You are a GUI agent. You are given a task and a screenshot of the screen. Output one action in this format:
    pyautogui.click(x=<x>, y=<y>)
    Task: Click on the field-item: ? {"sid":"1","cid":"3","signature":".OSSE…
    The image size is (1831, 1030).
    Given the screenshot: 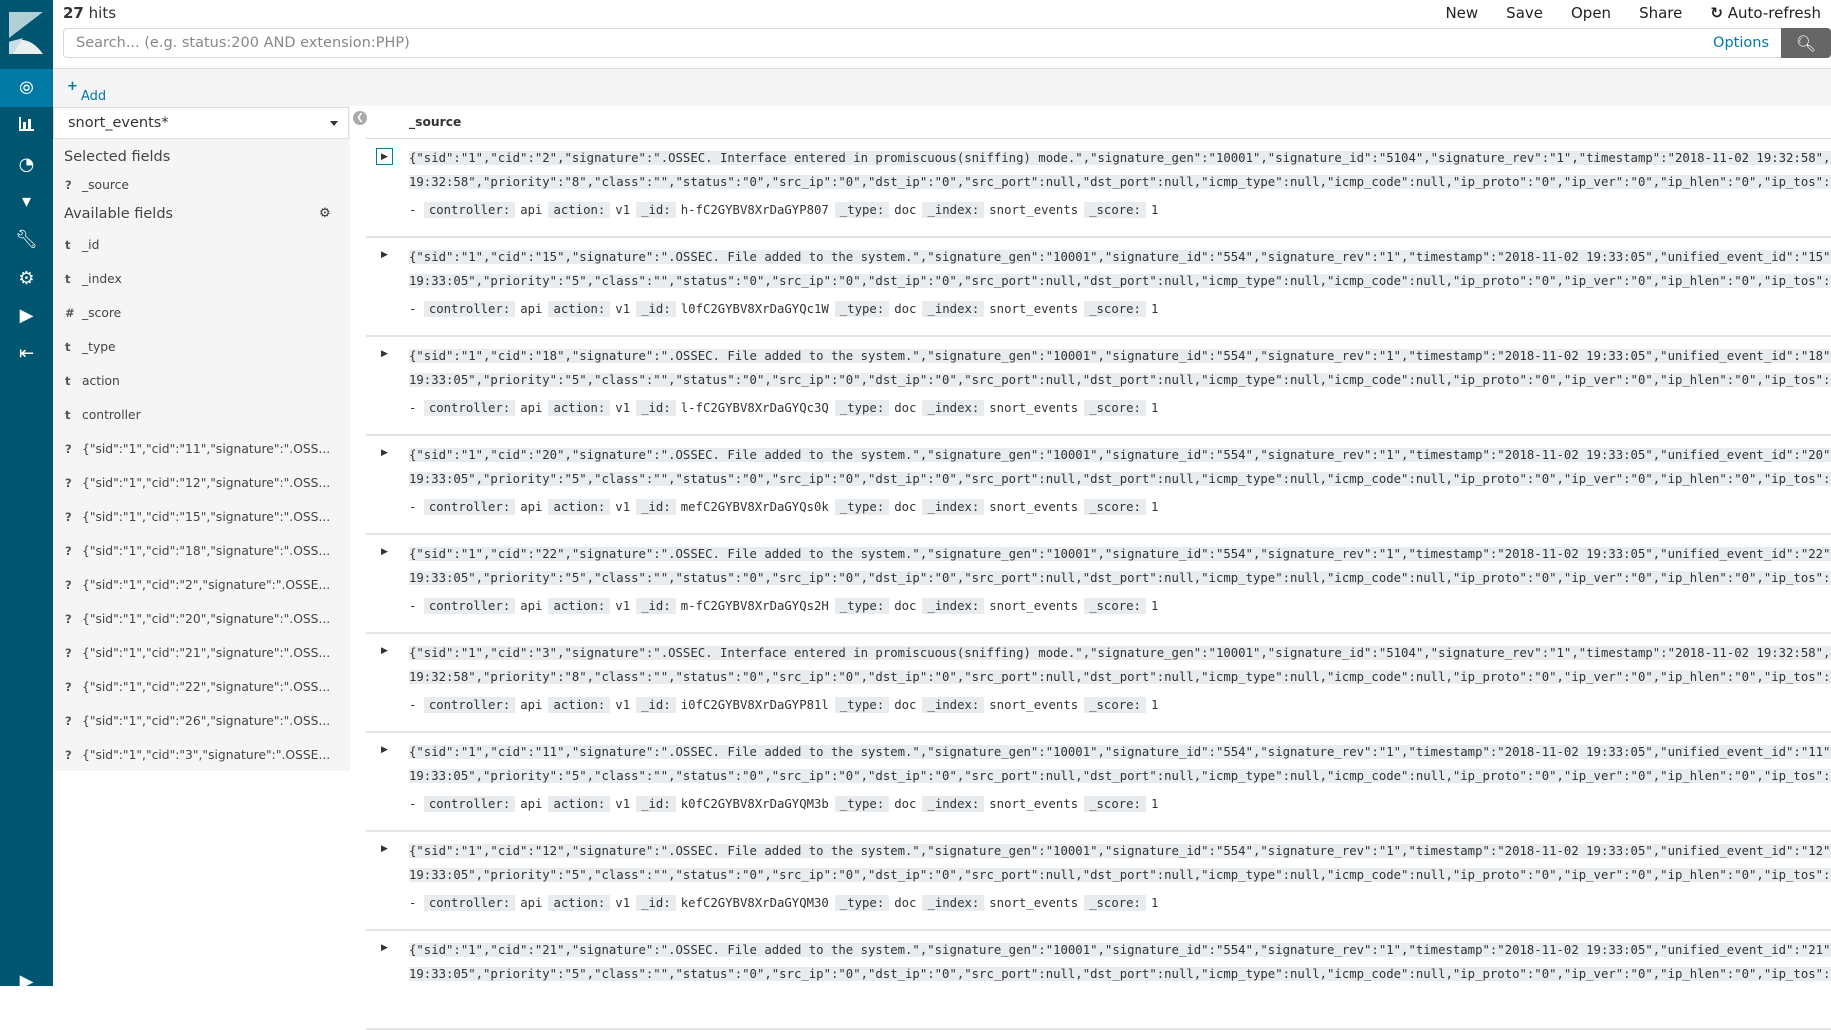 What is the action you would take?
    pyautogui.click(x=197, y=755)
    